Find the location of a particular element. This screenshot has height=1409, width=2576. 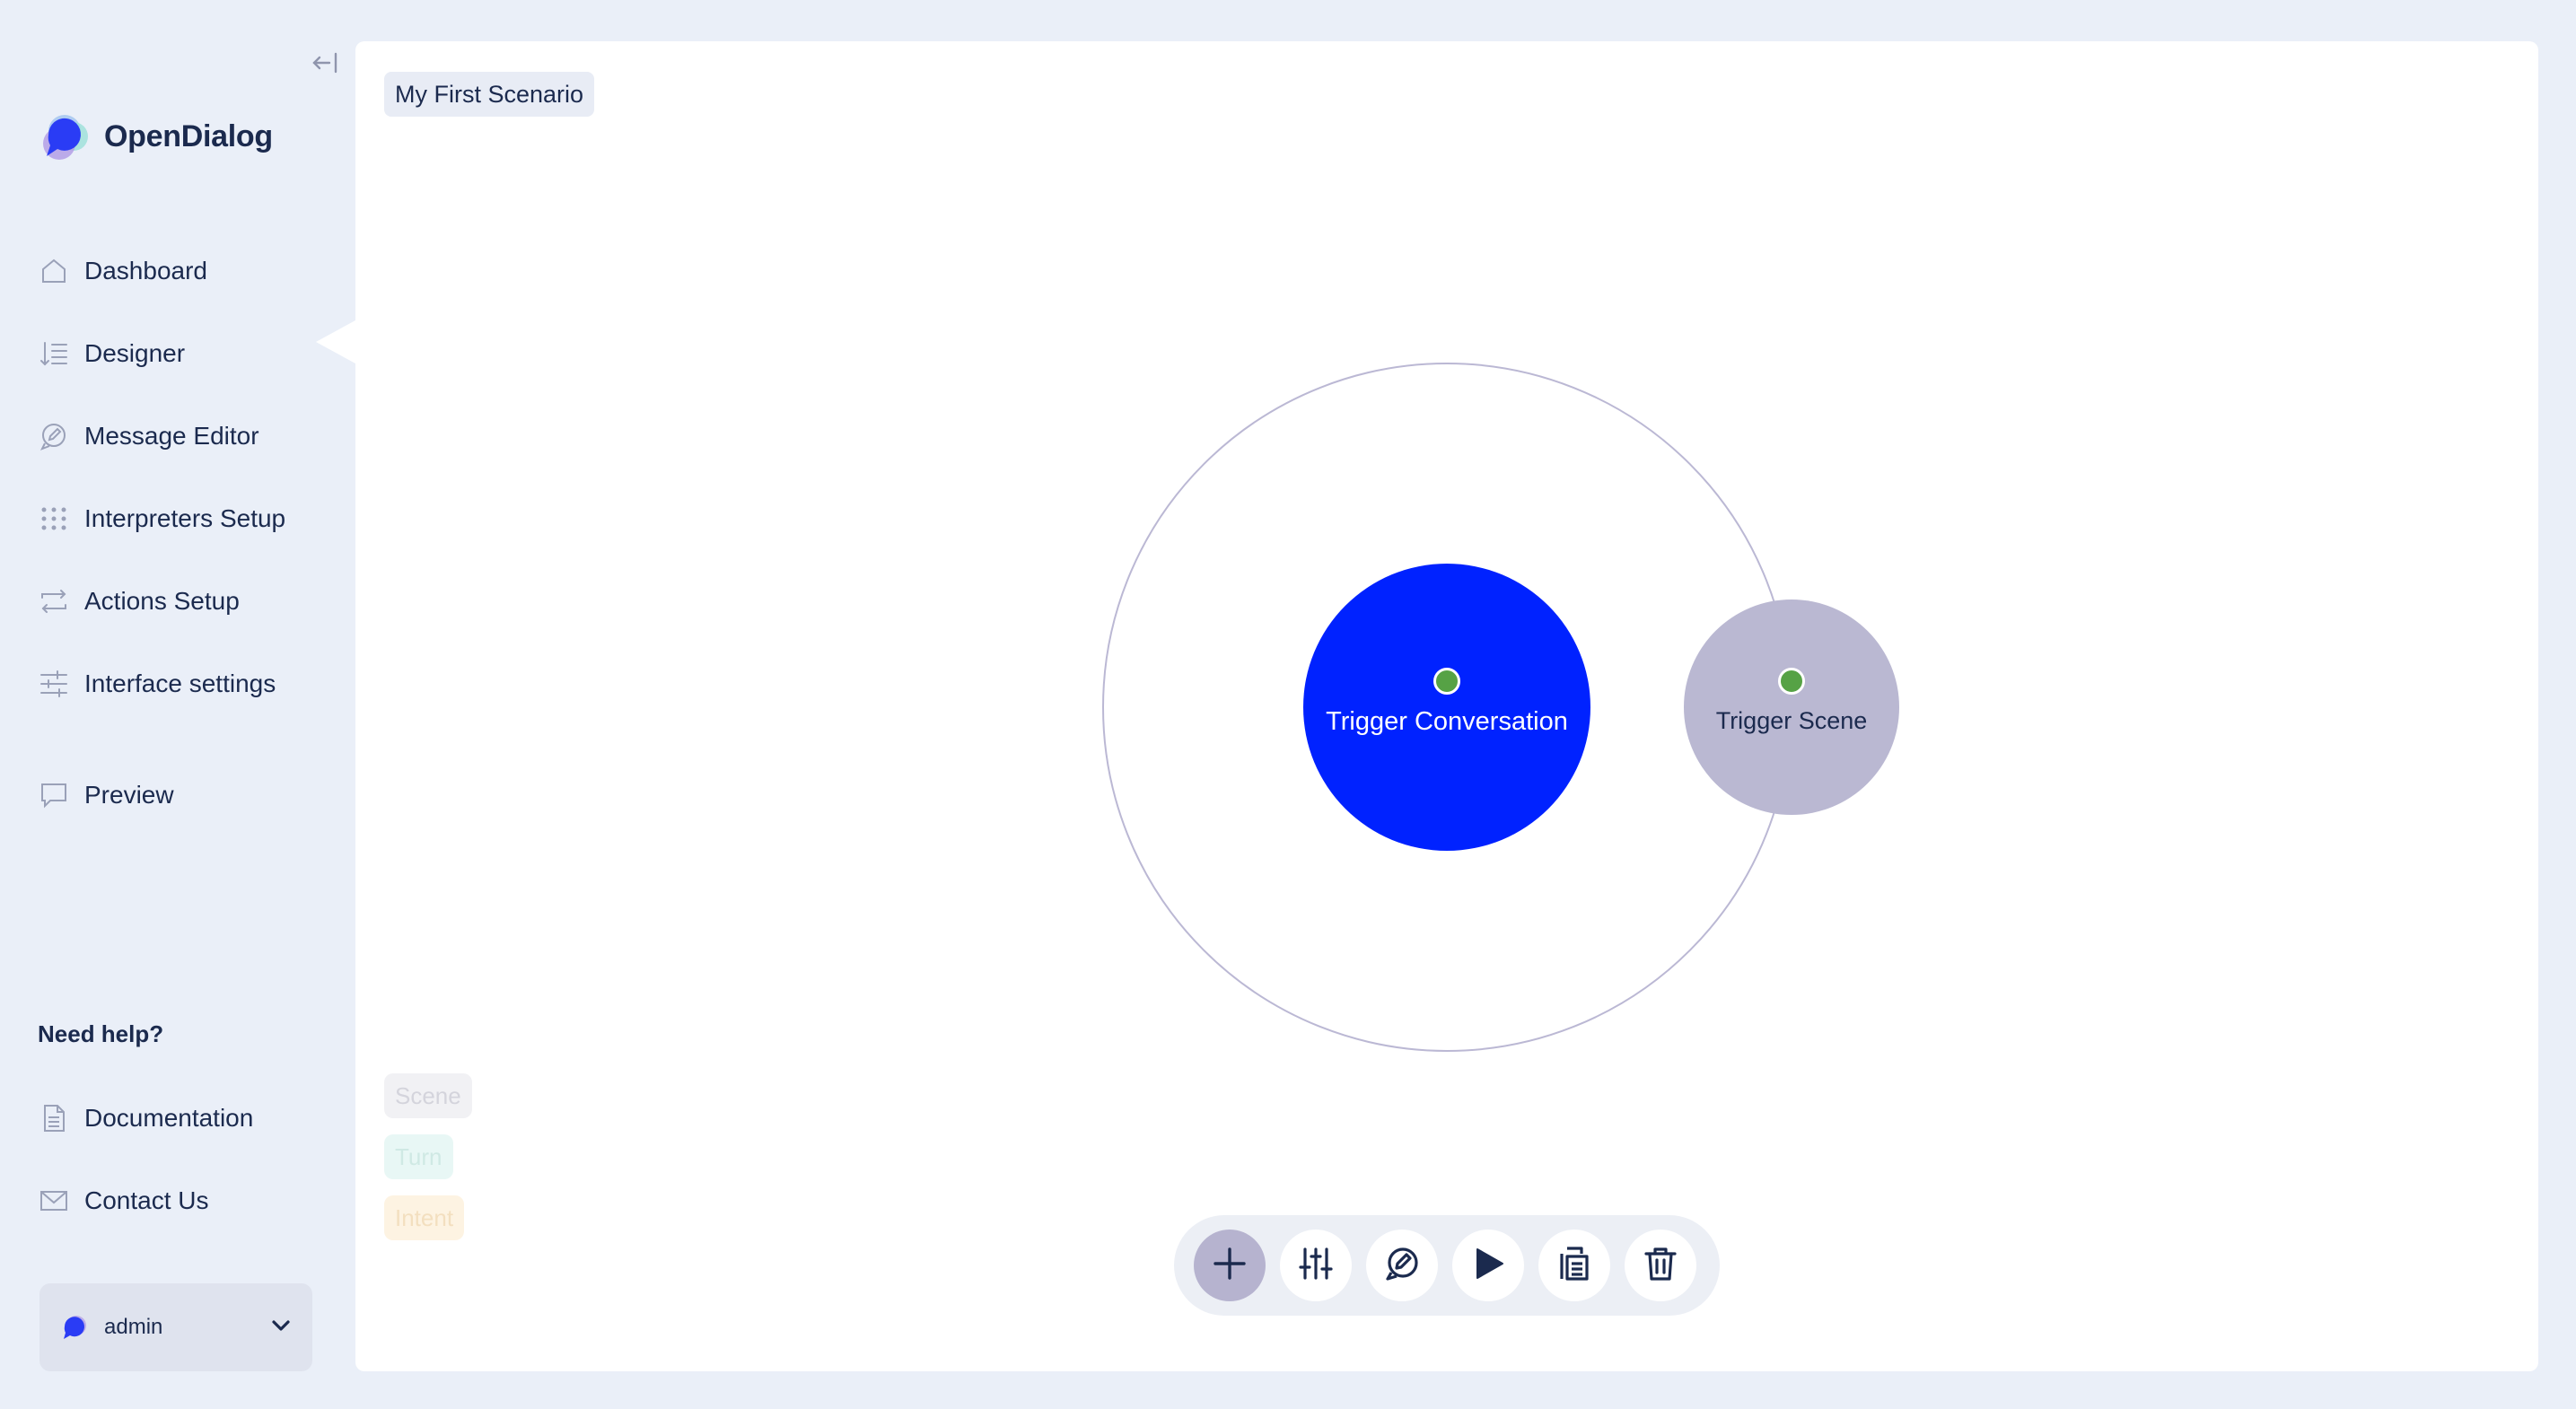

legend-intent: Intent is located at coordinates (424, 1217).